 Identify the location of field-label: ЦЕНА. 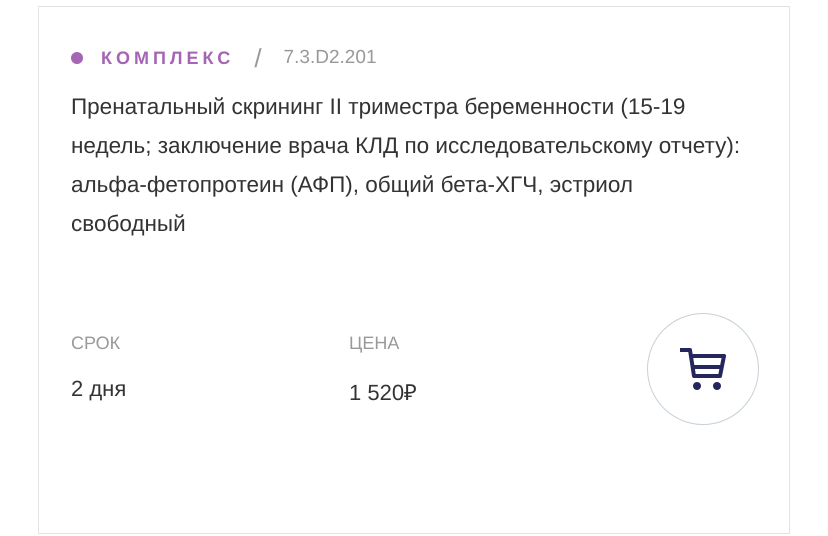
(374, 343).